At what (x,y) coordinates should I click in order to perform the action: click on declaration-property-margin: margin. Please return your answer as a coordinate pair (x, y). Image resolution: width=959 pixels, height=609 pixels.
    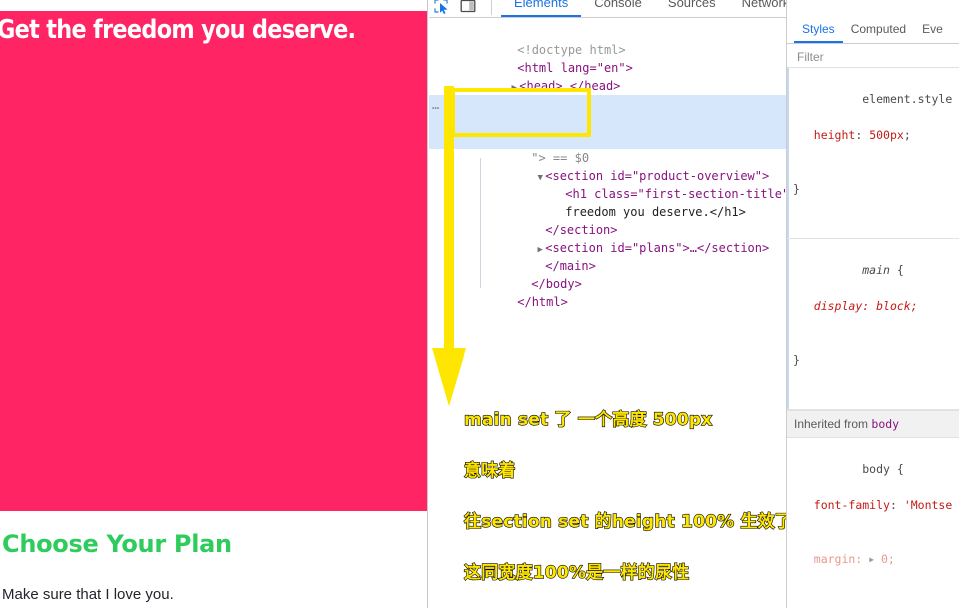
    Looking at the image, I should click on (835, 559).